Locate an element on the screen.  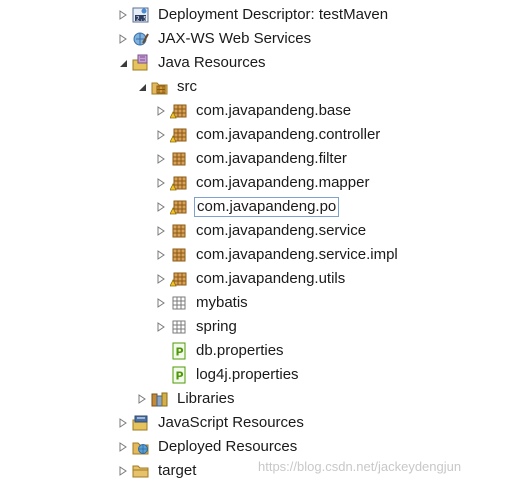
tree-item-package-base: com.javapandeng.base is located at coordinates (254, 111).